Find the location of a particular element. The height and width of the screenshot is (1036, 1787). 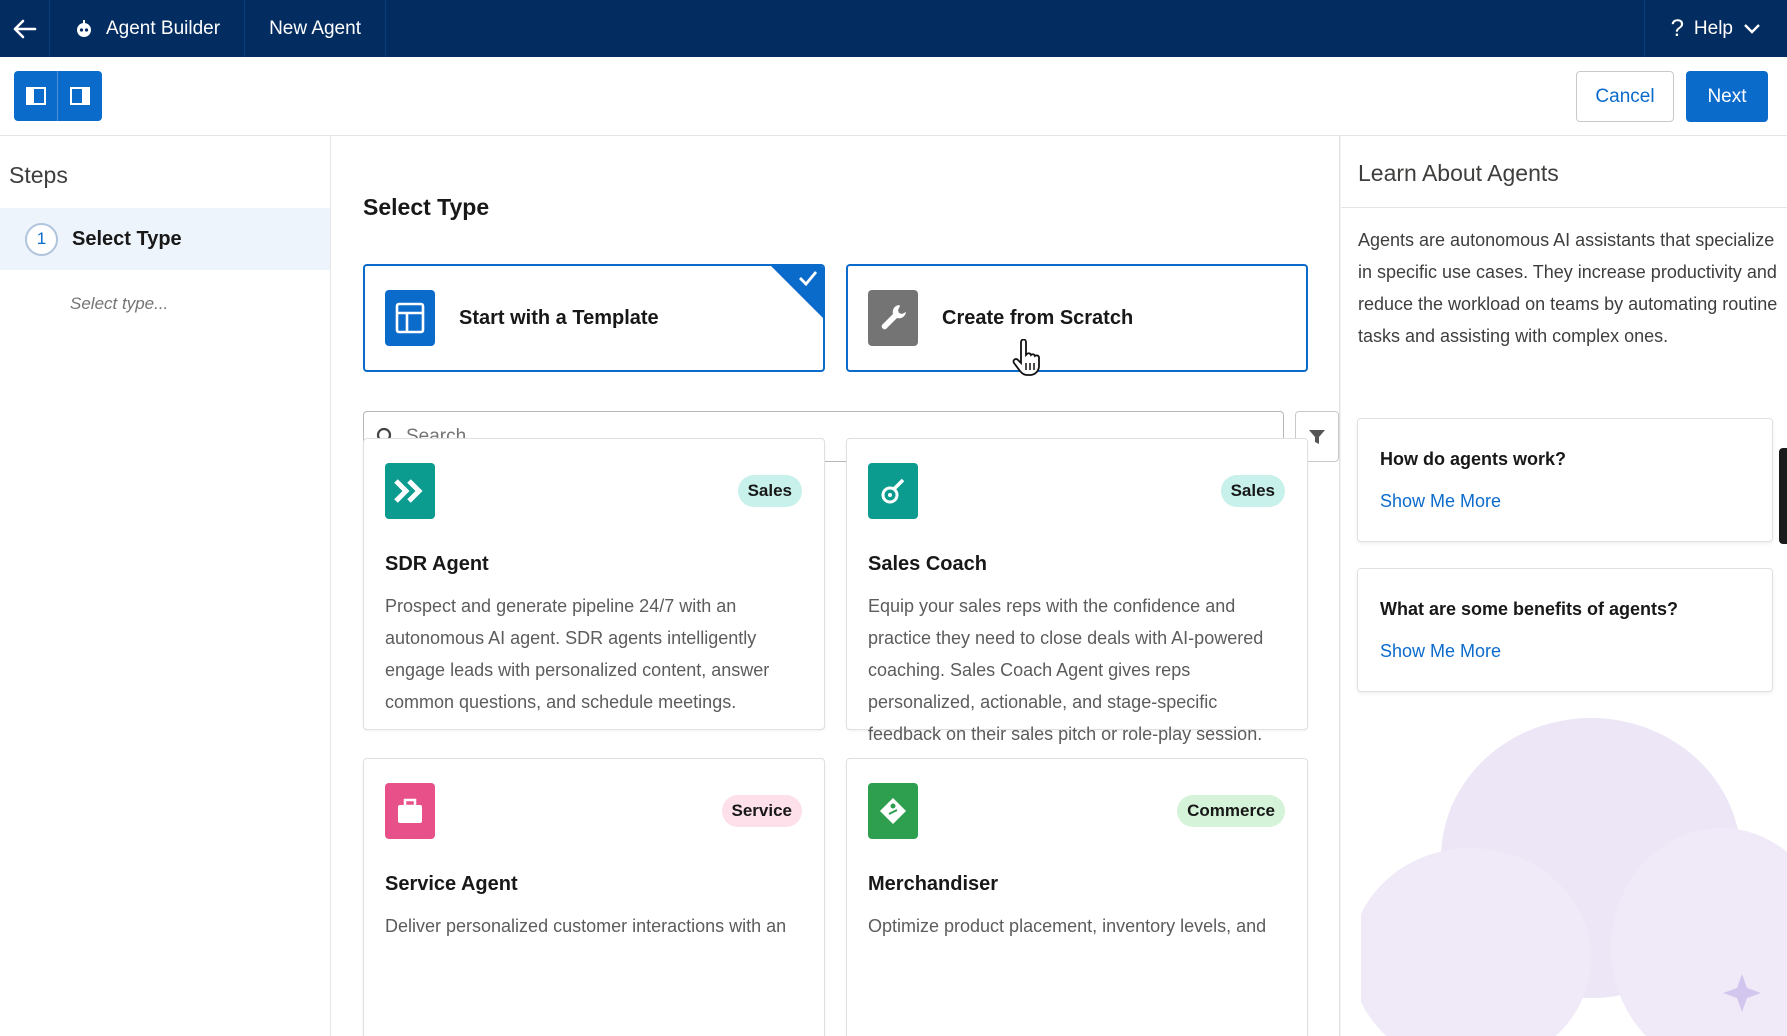

start-with-template-option: Start with a Template is located at coordinates (594, 318).